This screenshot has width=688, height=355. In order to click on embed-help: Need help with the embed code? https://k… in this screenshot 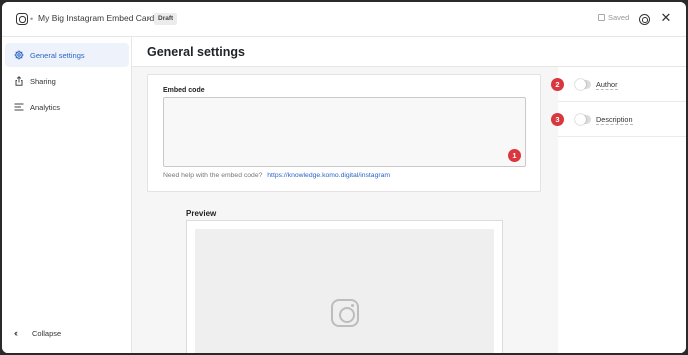, I will do `click(276, 175)`.